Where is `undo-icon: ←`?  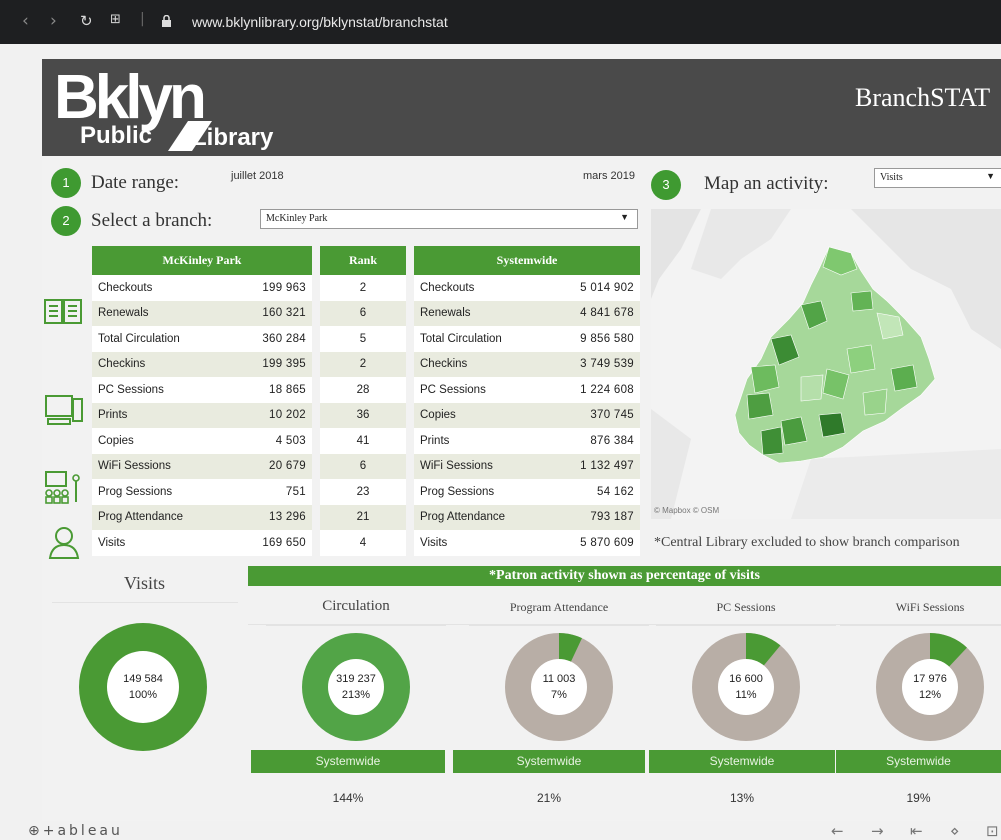
undo-icon: ← is located at coordinates (837, 831).